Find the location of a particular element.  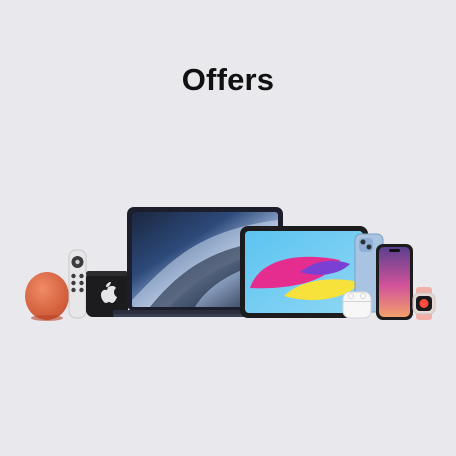

airpods-icon is located at coordinates (357, 305).